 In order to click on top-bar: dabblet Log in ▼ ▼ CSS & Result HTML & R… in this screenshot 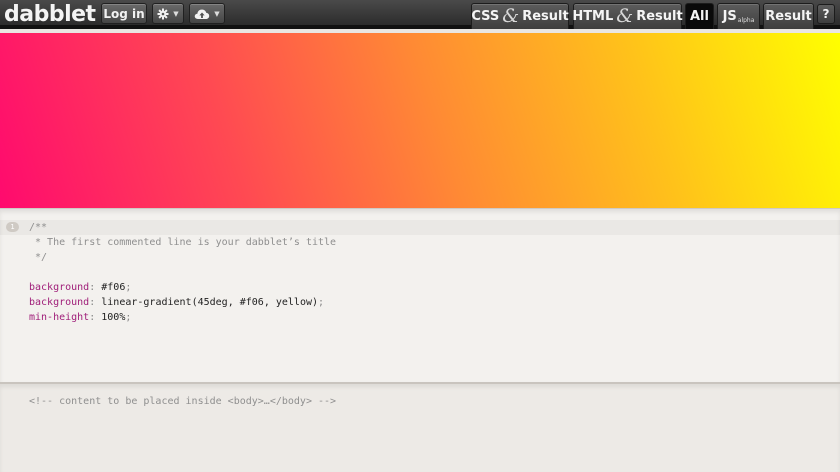, I will do `click(420, 14)`.